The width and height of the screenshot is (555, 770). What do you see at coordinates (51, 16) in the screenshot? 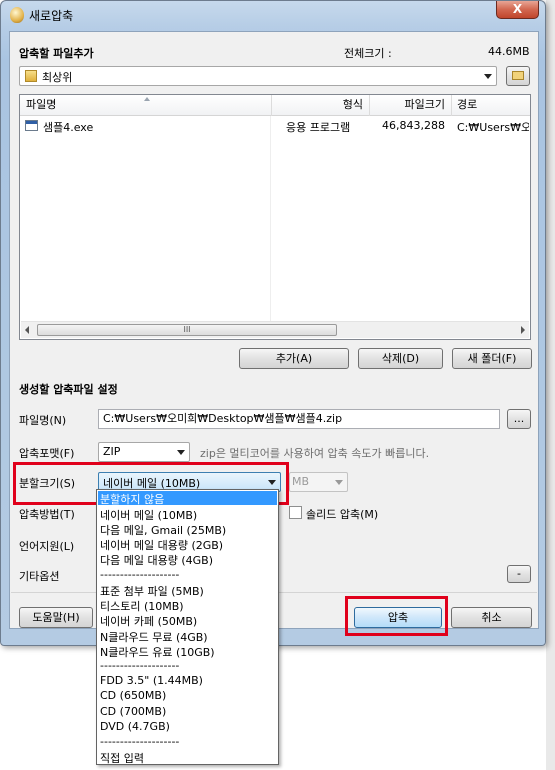
I see `window-title: 새로압축` at bounding box center [51, 16].